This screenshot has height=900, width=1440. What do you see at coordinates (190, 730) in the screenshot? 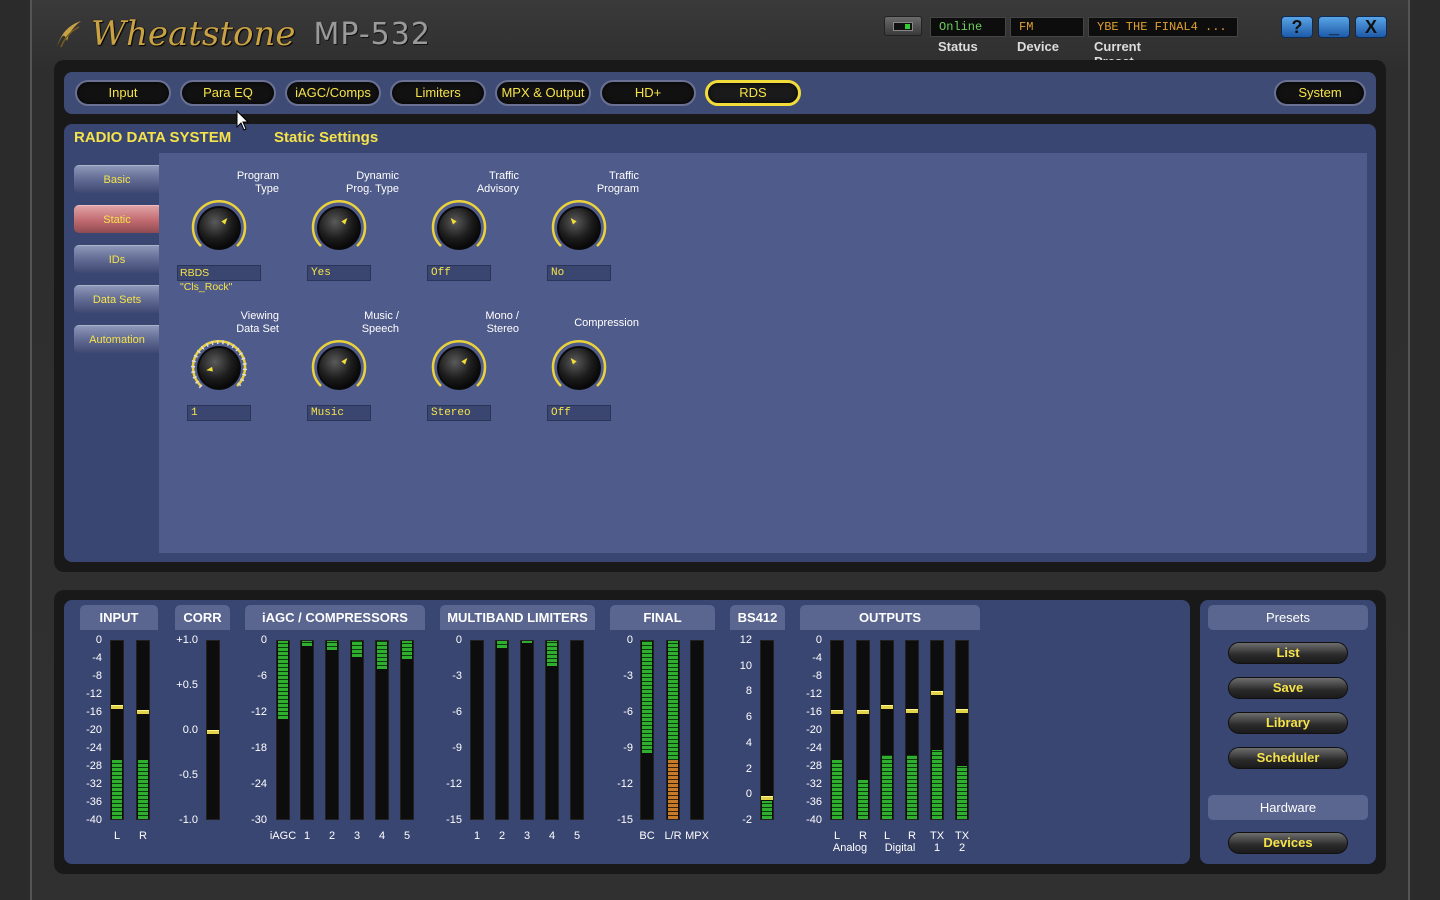
I see `corr-scale-label: 0.0` at bounding box center [190, 730].